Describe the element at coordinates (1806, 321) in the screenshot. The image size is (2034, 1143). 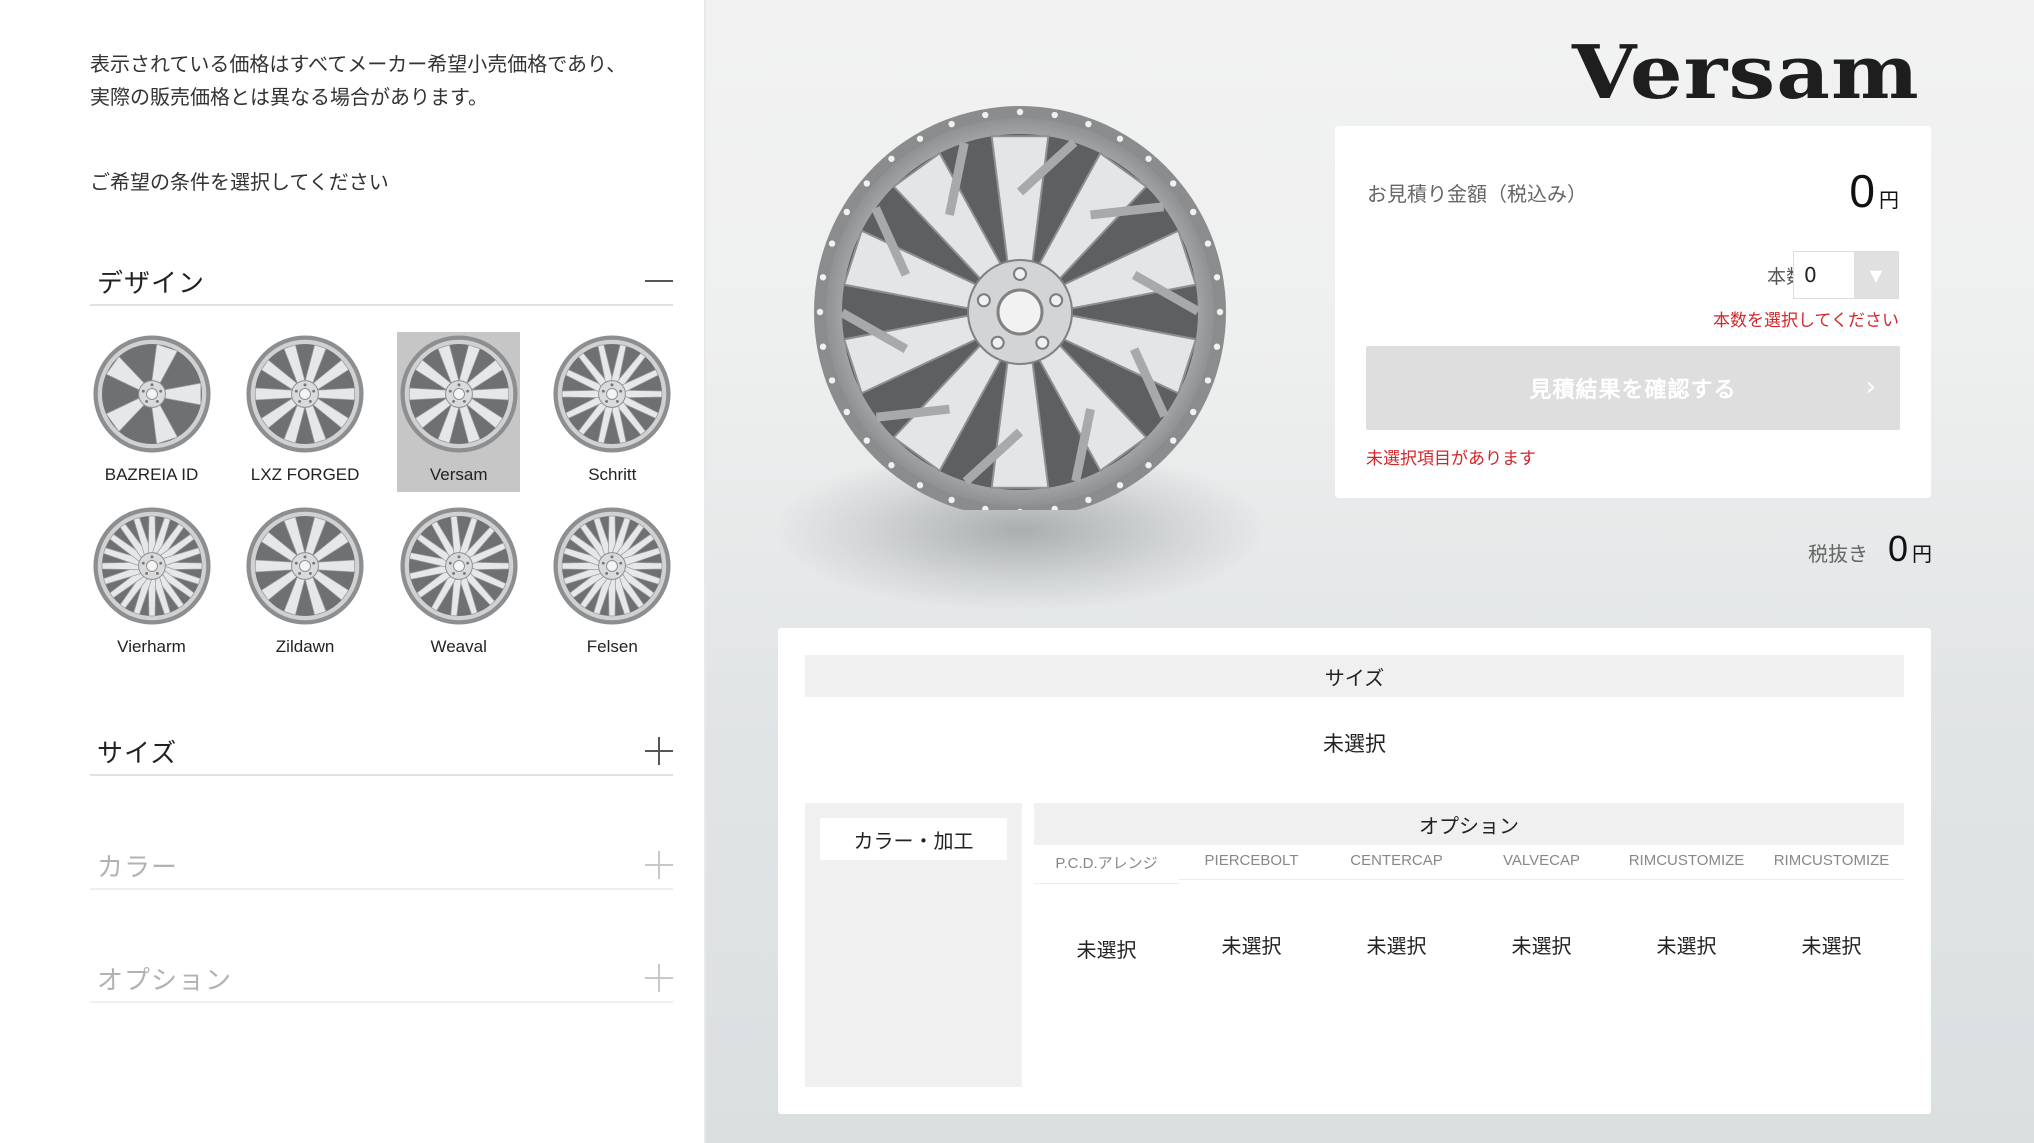
I see `quantity-error: 本数を選択してください` at that location.